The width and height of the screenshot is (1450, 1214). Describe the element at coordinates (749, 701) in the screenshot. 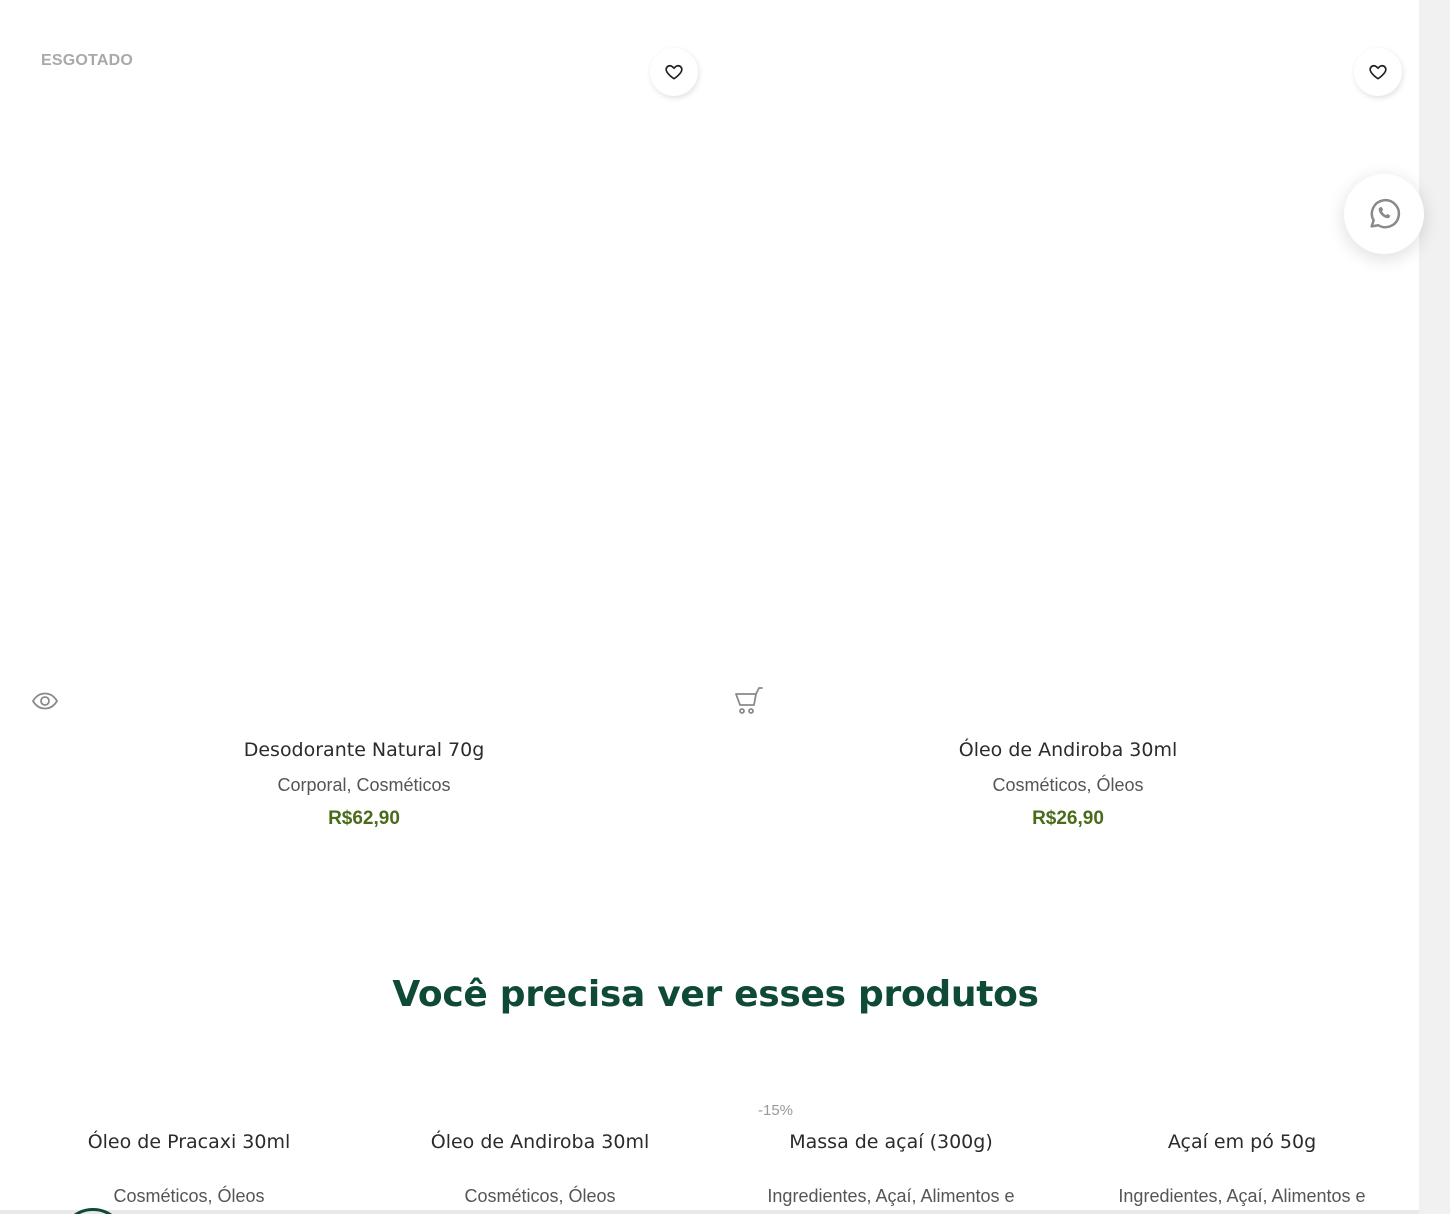

I see `cart-icon` at that location.